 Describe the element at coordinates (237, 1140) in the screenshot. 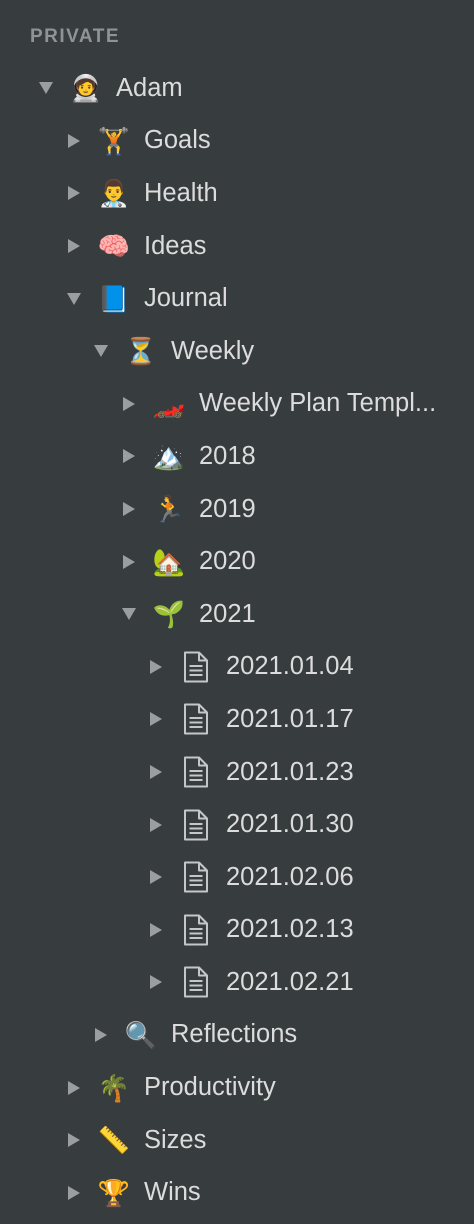

I see `tree-item-sizes: 📏 Sizes` at that location.